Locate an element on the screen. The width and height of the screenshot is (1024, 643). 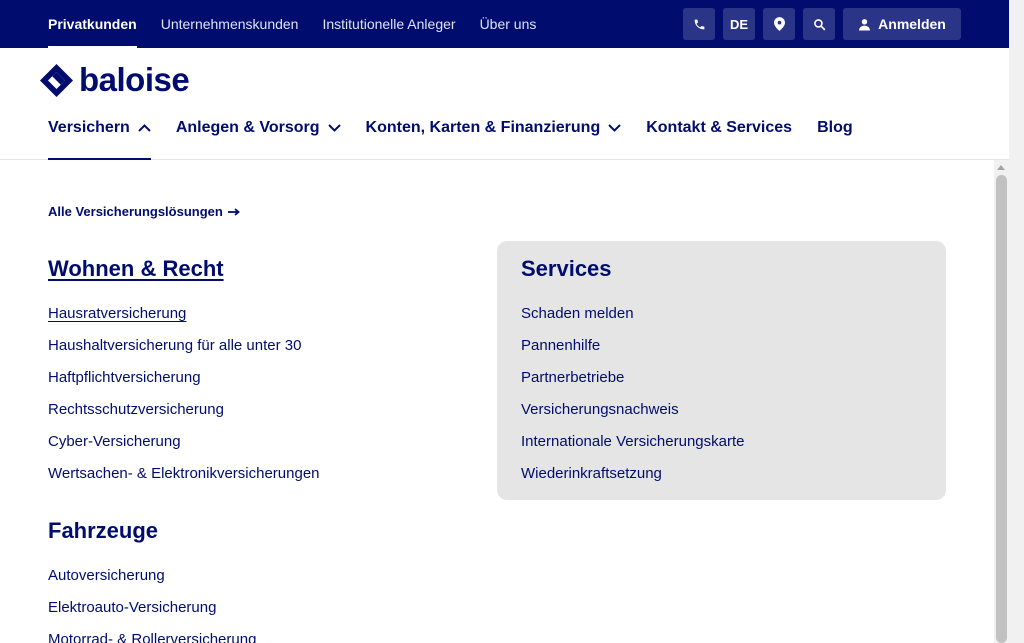
utility-buttons: DE Anmelden is located at coordinates (822, 24).